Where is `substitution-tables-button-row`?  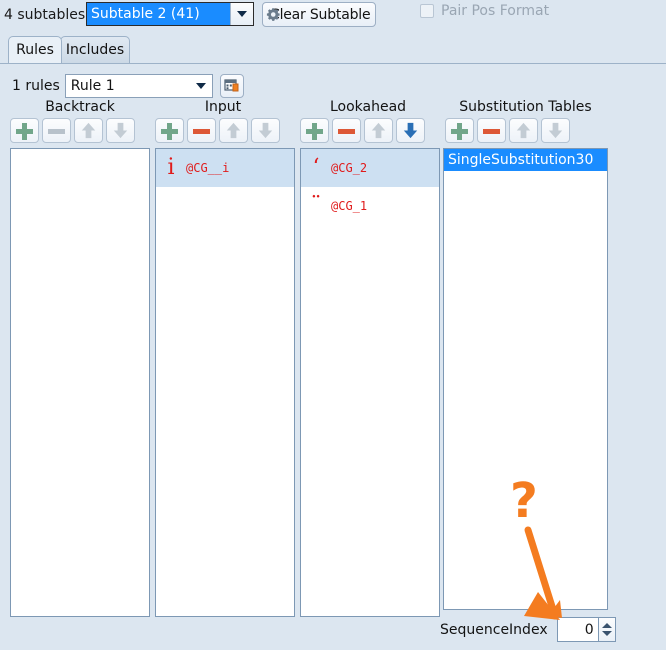 substitution-tables-button-row is located at coordinates (507, 130).